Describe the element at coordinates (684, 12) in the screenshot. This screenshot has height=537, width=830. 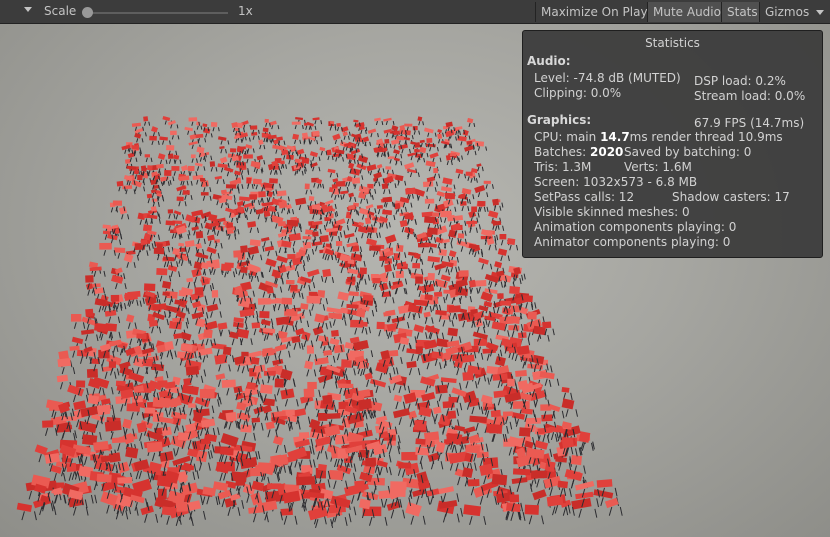
I see `mute-audio-button: Mute Audio` at that location.